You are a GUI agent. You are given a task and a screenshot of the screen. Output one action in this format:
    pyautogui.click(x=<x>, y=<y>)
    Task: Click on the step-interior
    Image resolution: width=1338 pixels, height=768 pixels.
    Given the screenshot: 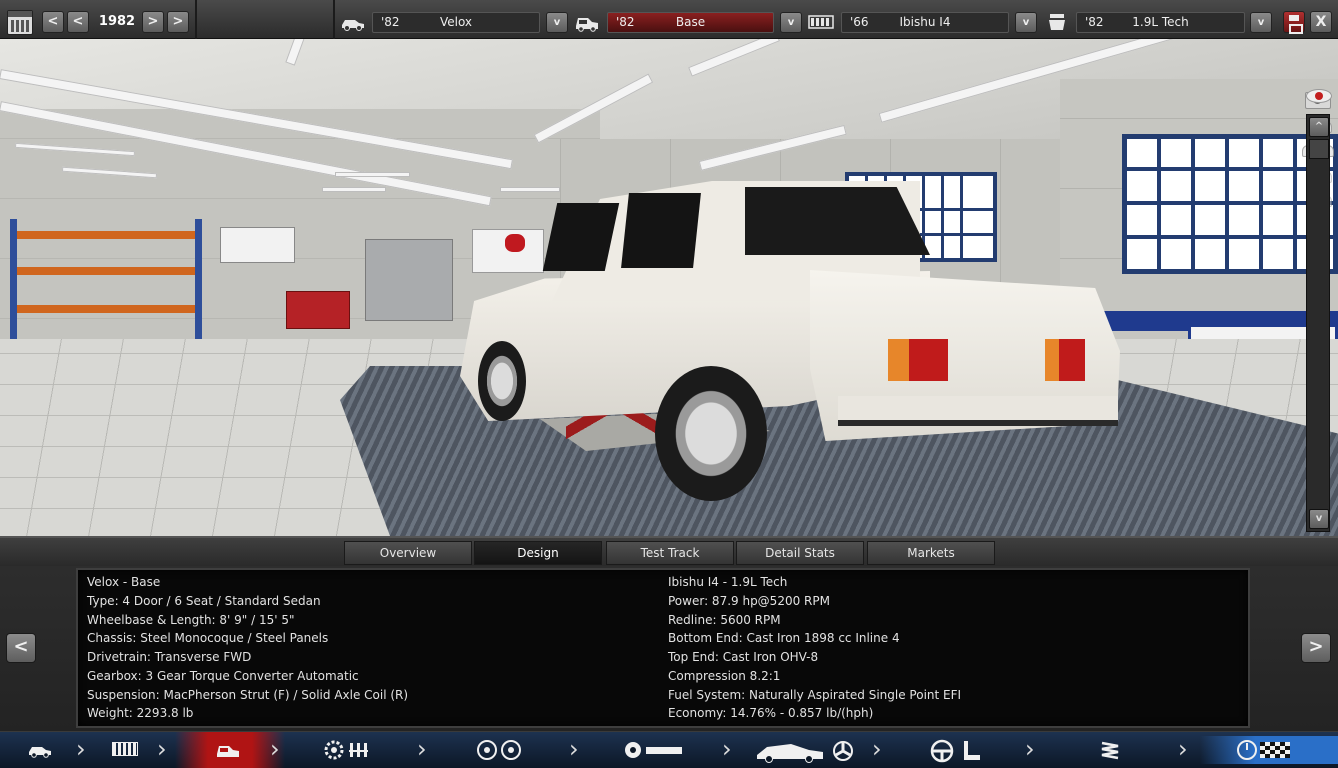 What is the action you would take?
    pyautogui.click(x=960, y=750)
    